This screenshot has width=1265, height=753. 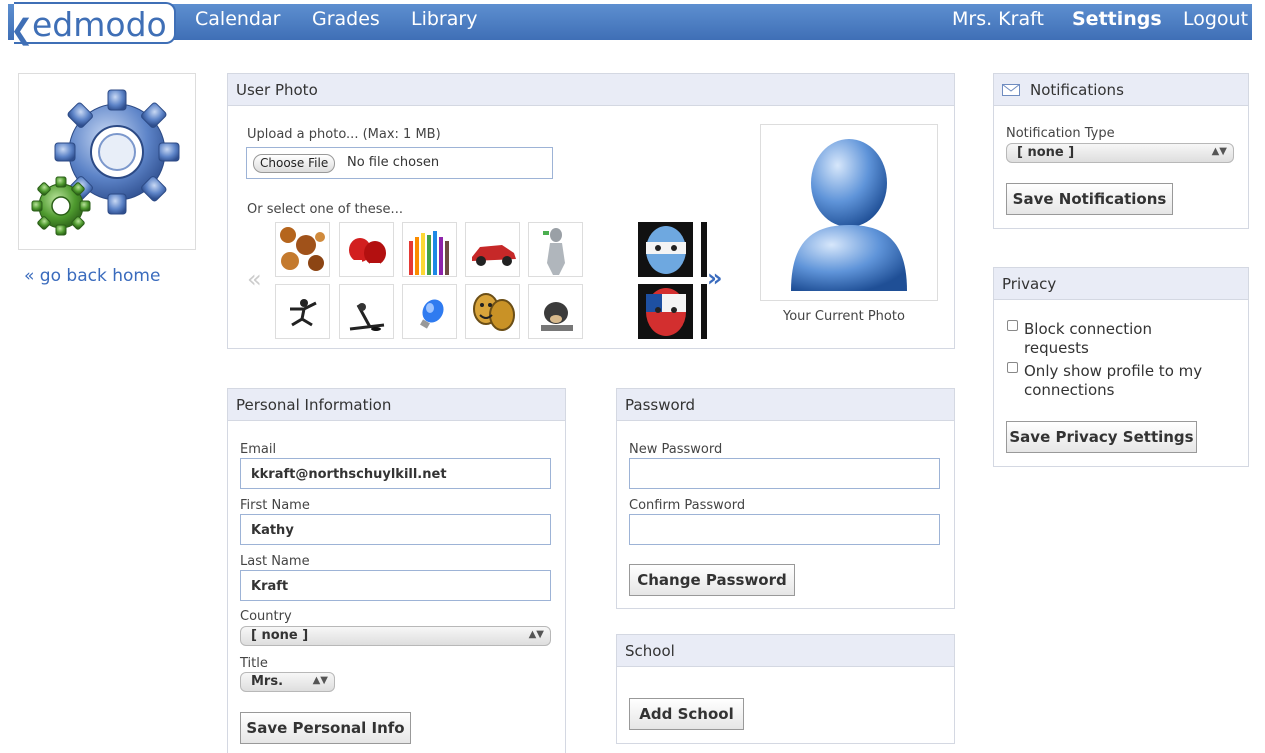 What do you see at coordinates (92, 276) in the screenshot?
I see `go-back-home-link: « go back home` at bounding box center [92, 276].